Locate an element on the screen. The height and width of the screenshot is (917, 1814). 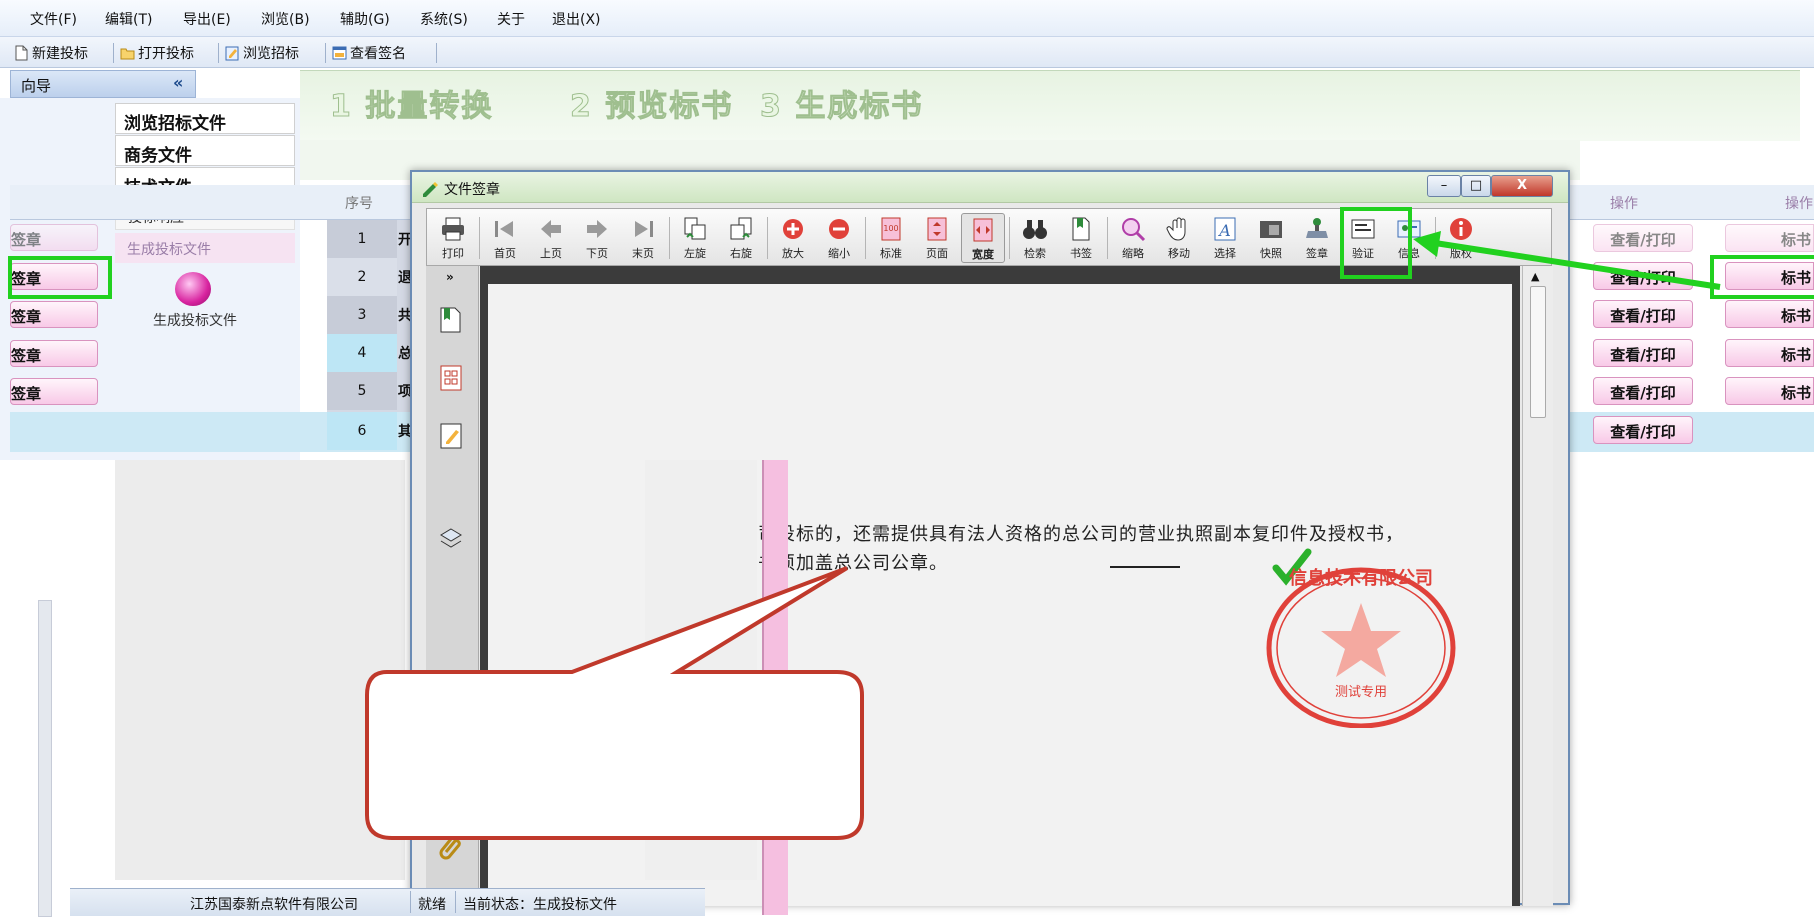
standard-size-button: 100 标准 is located at coordinates (891, 238).